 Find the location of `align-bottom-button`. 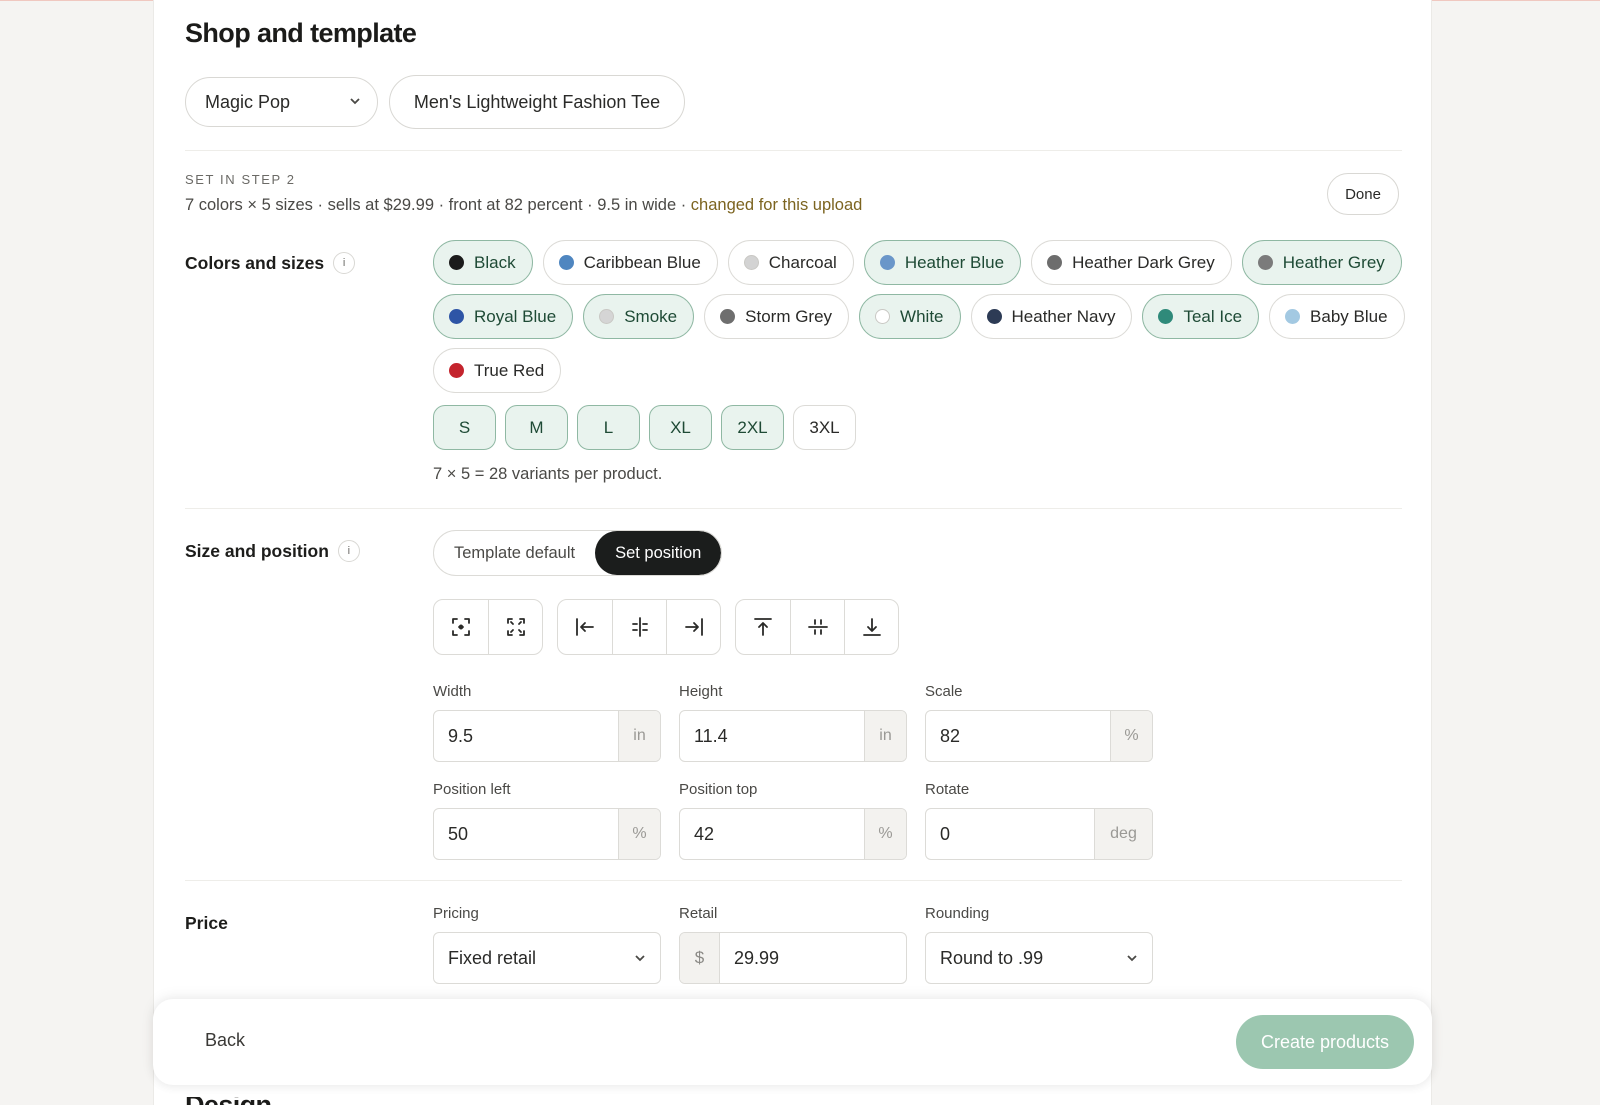

align-bottom-button is located at coordinates (871, 627).